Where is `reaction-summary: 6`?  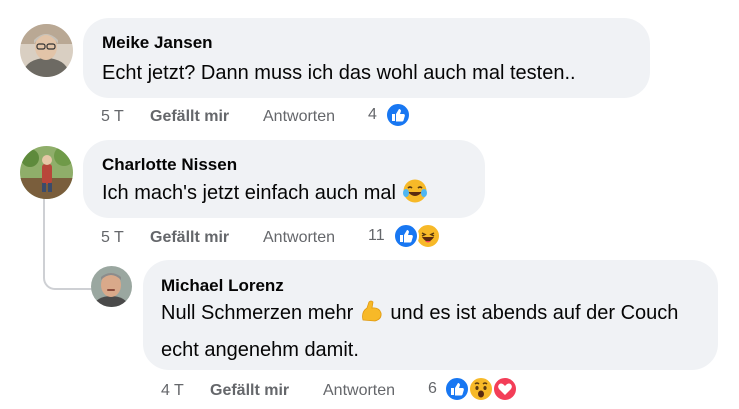
reaction-summary: 6 is located at coordinates (478, 390).